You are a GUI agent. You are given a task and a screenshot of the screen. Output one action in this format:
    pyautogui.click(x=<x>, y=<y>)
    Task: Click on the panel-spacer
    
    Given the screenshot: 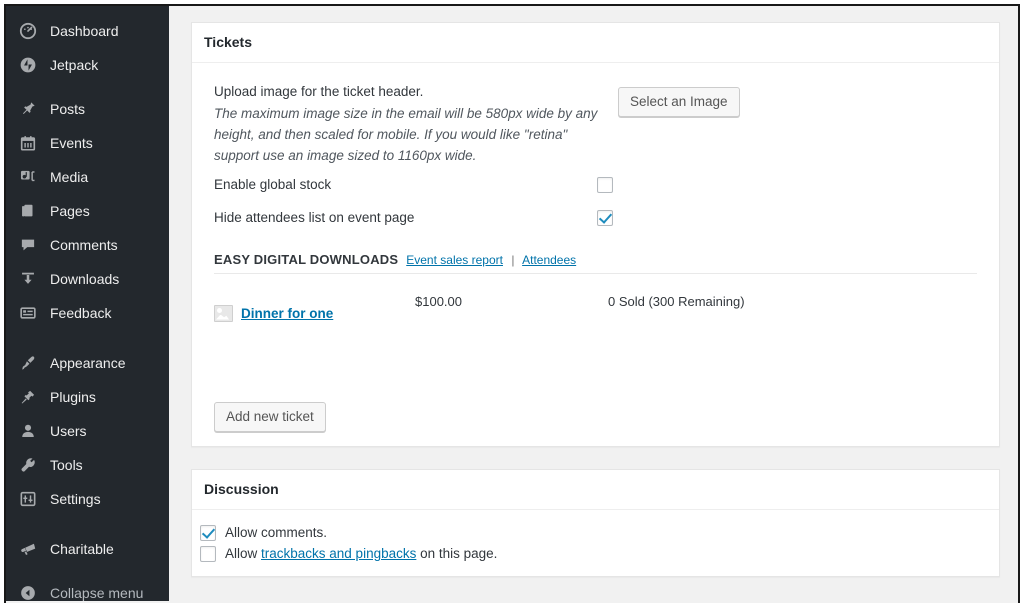 What is the action you would take?
    pyautogui.click(x=595, y=458)
    